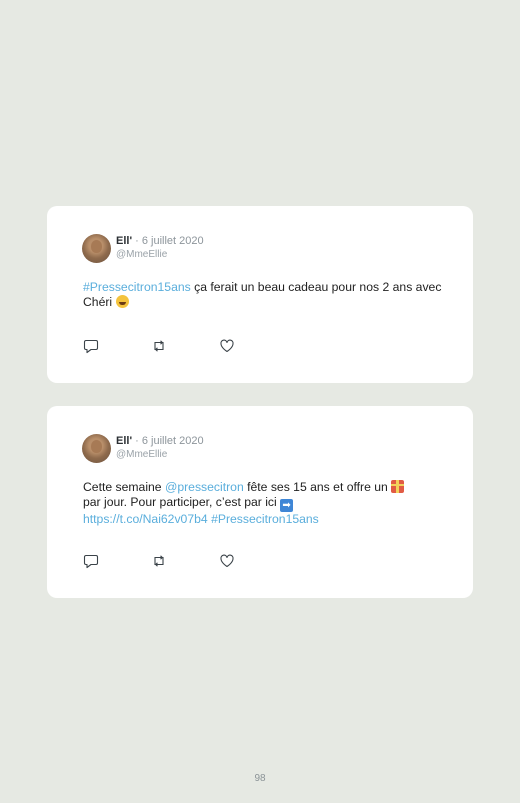 The width and height of the screenshot is (520, 803). Describe the element at coordinates (260, 778) in the screenshot. I see `page-number: 98` at that location.